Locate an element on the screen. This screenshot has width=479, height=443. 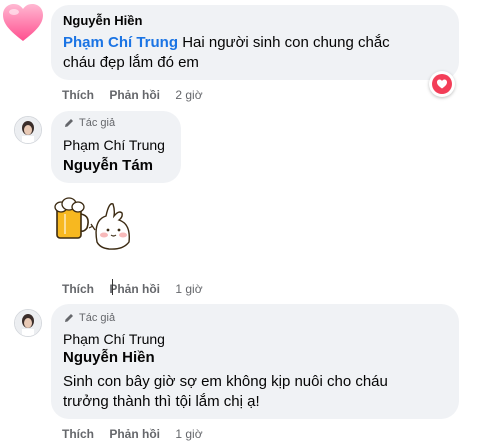
heart-icon is located at coordinates (23, 22).